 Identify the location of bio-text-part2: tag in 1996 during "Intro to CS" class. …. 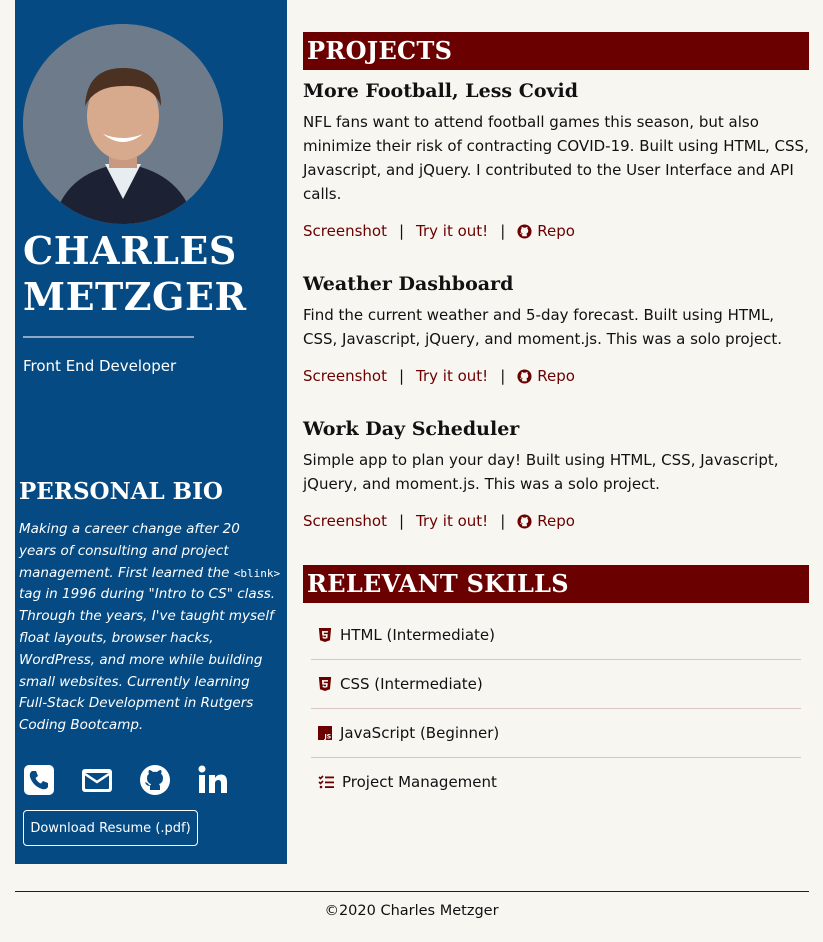
(147, 660).